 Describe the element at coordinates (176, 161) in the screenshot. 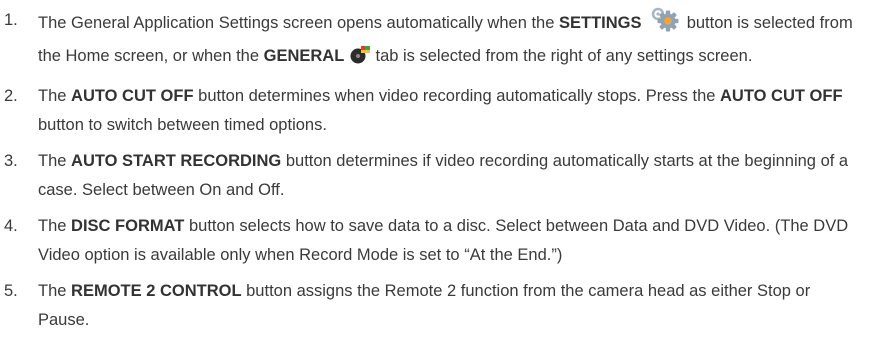

I see `auto-start-recording-label: AUTO START RECORDING` at that location.